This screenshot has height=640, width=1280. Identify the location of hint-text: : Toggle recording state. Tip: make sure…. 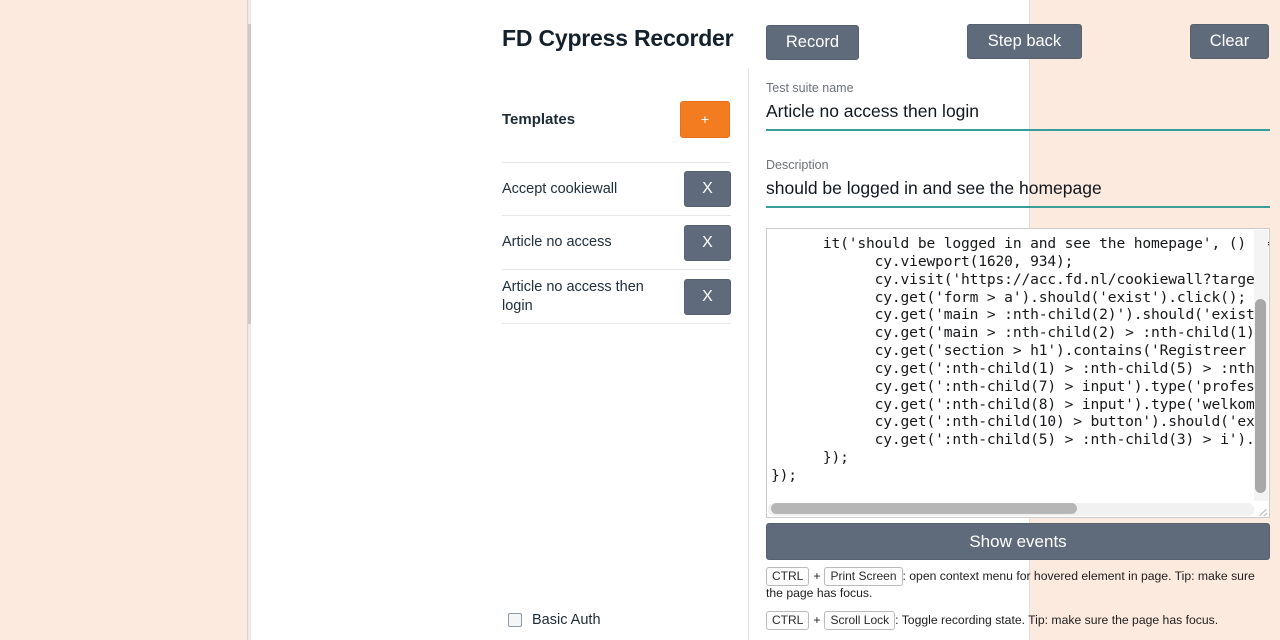
(1057, 619).